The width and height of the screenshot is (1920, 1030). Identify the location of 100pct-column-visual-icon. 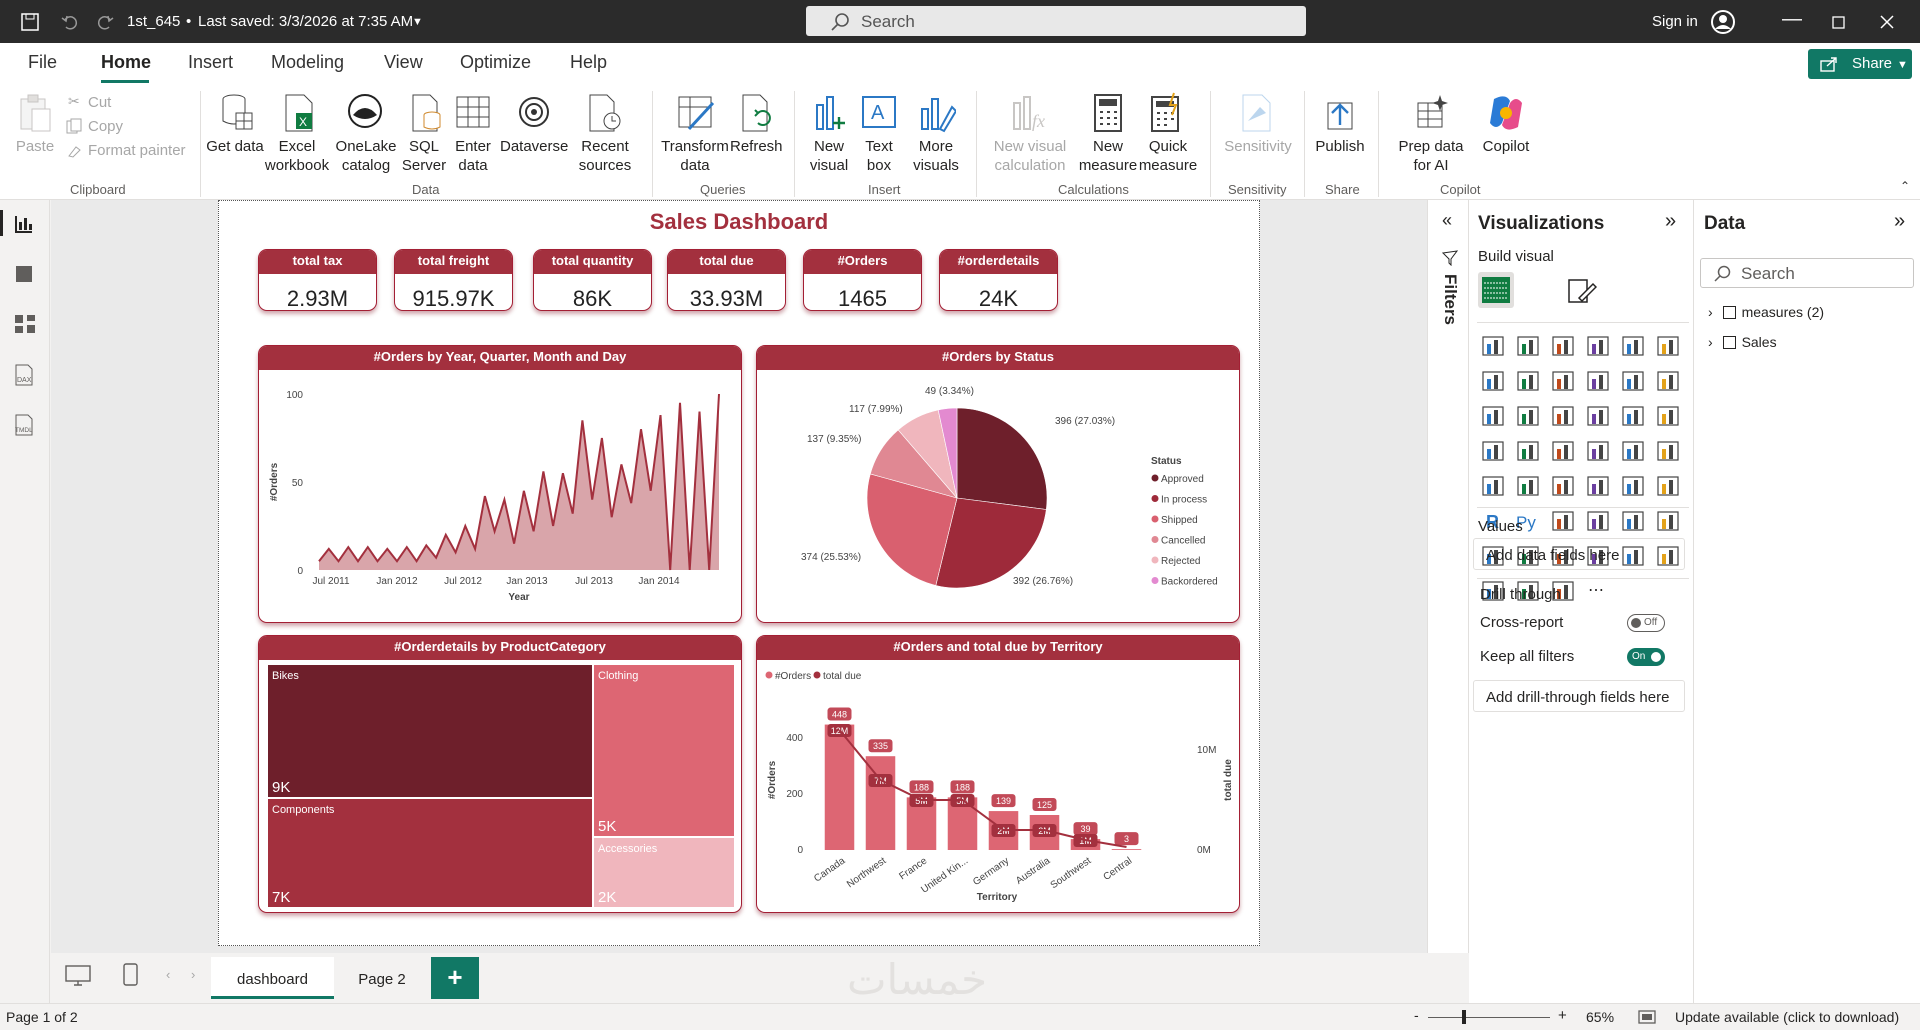
(1669, 347).